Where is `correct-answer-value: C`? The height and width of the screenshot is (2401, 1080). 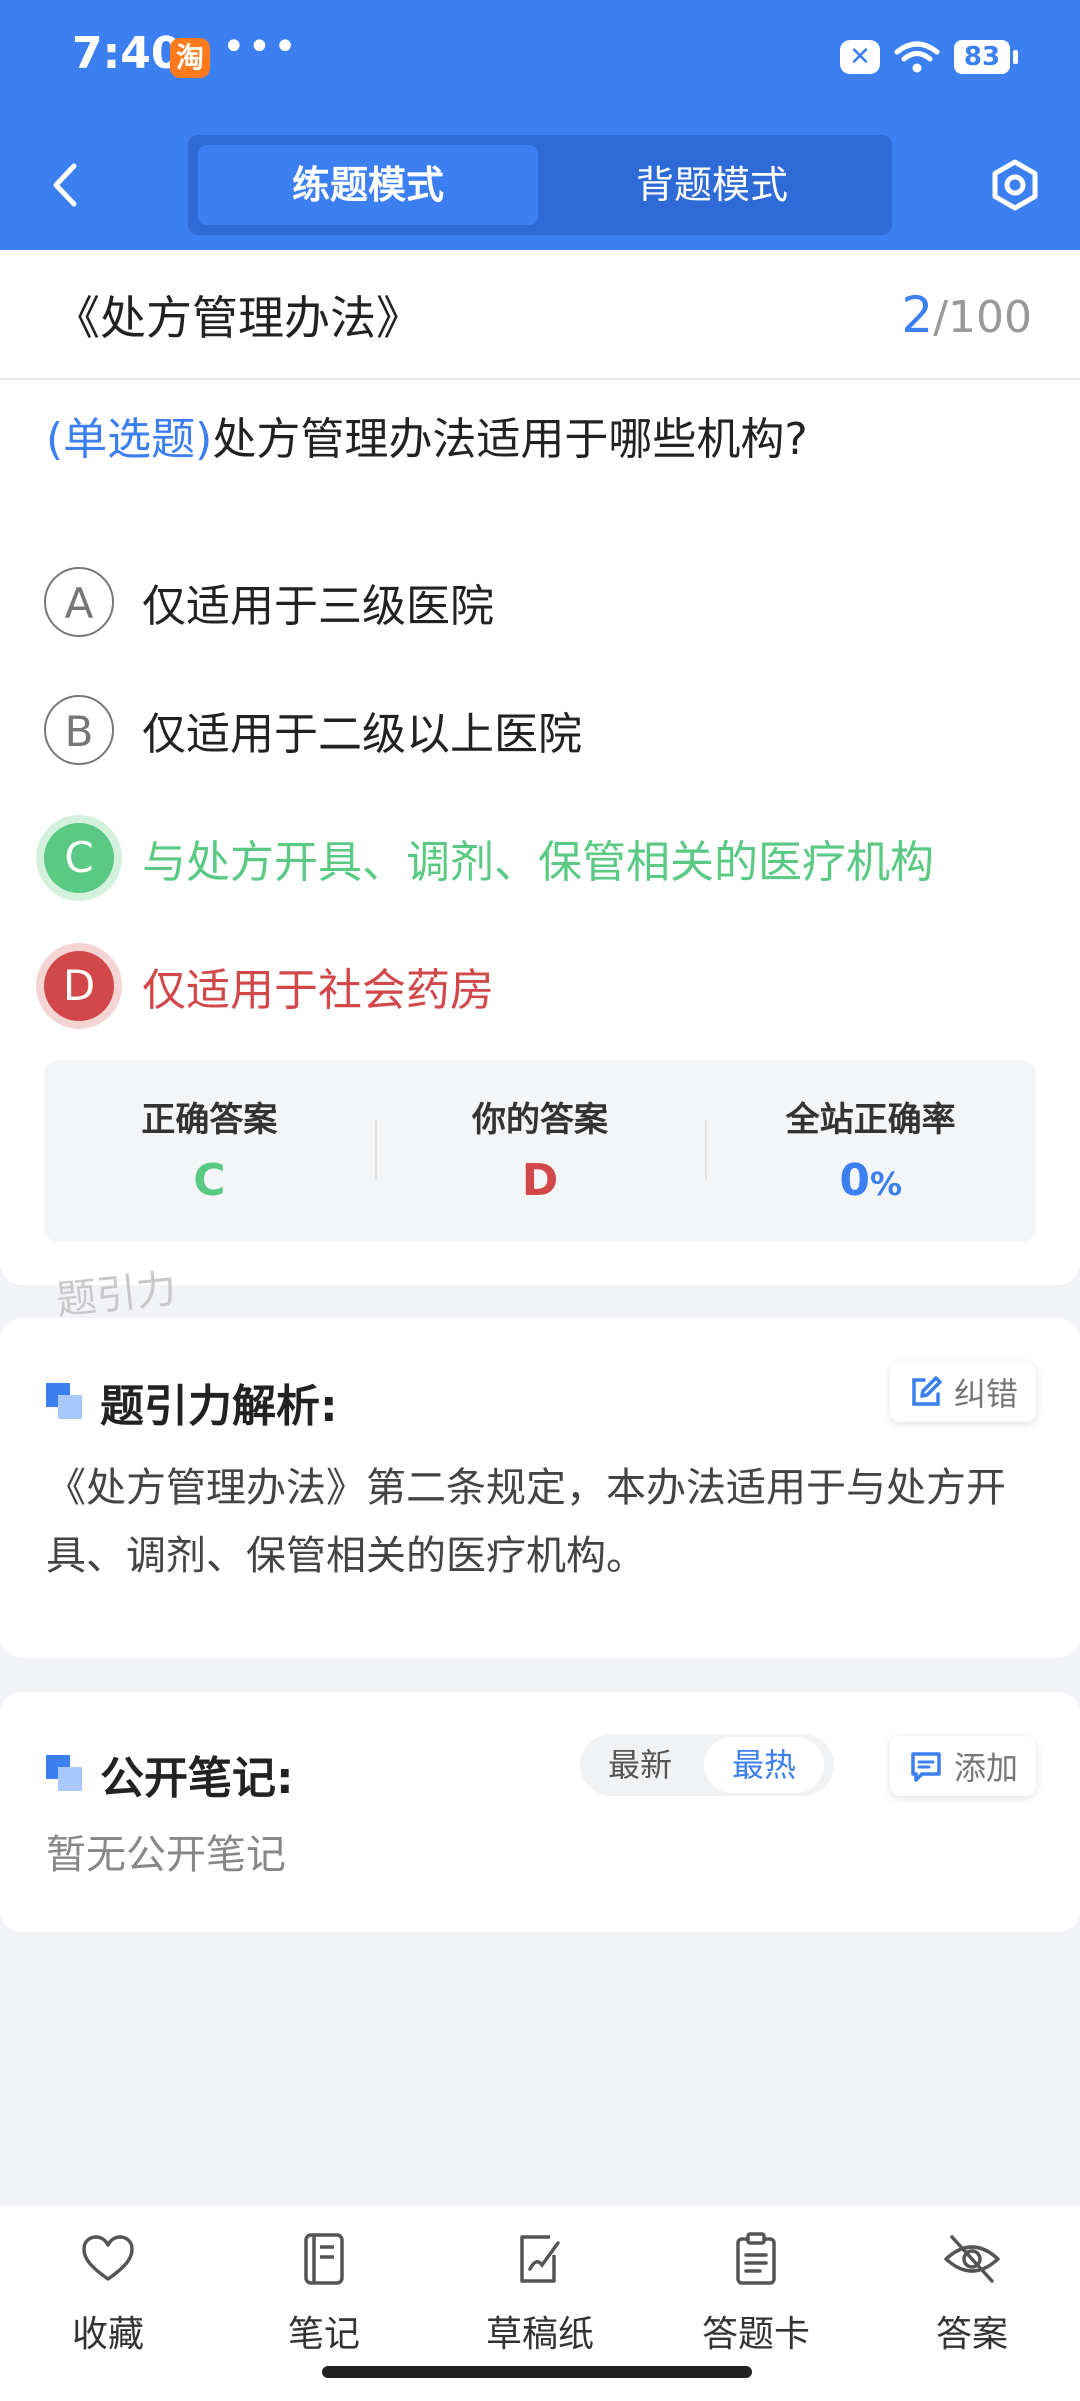
correct-answer-value: C is located at coordinates (209, 1180).